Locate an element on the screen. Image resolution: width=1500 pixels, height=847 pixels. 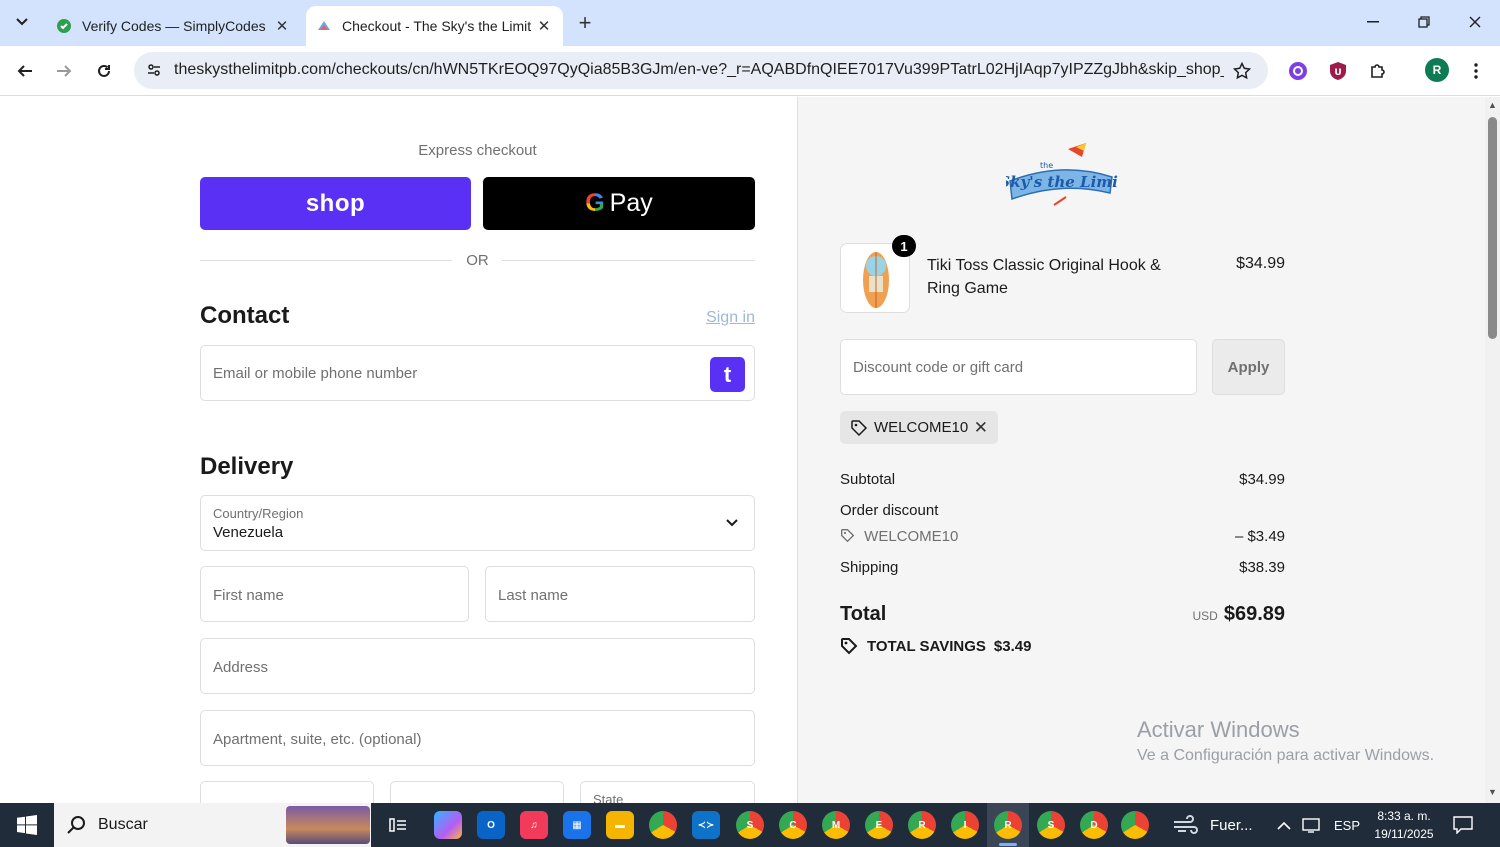
chrome-profile-icon: C is located at coordinates (793, 825).